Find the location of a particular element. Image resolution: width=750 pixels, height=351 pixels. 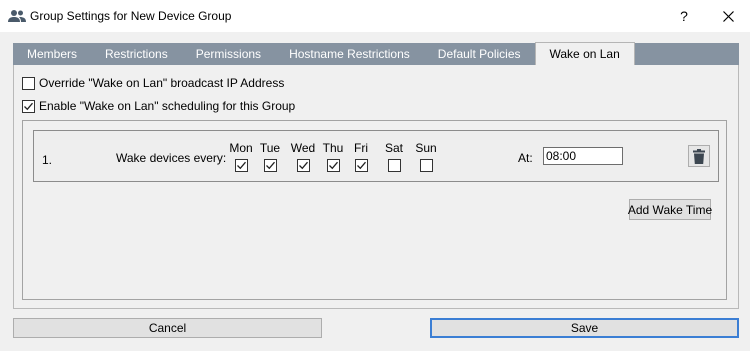

day-wed-checkbox is located at coordinates (303, 165).